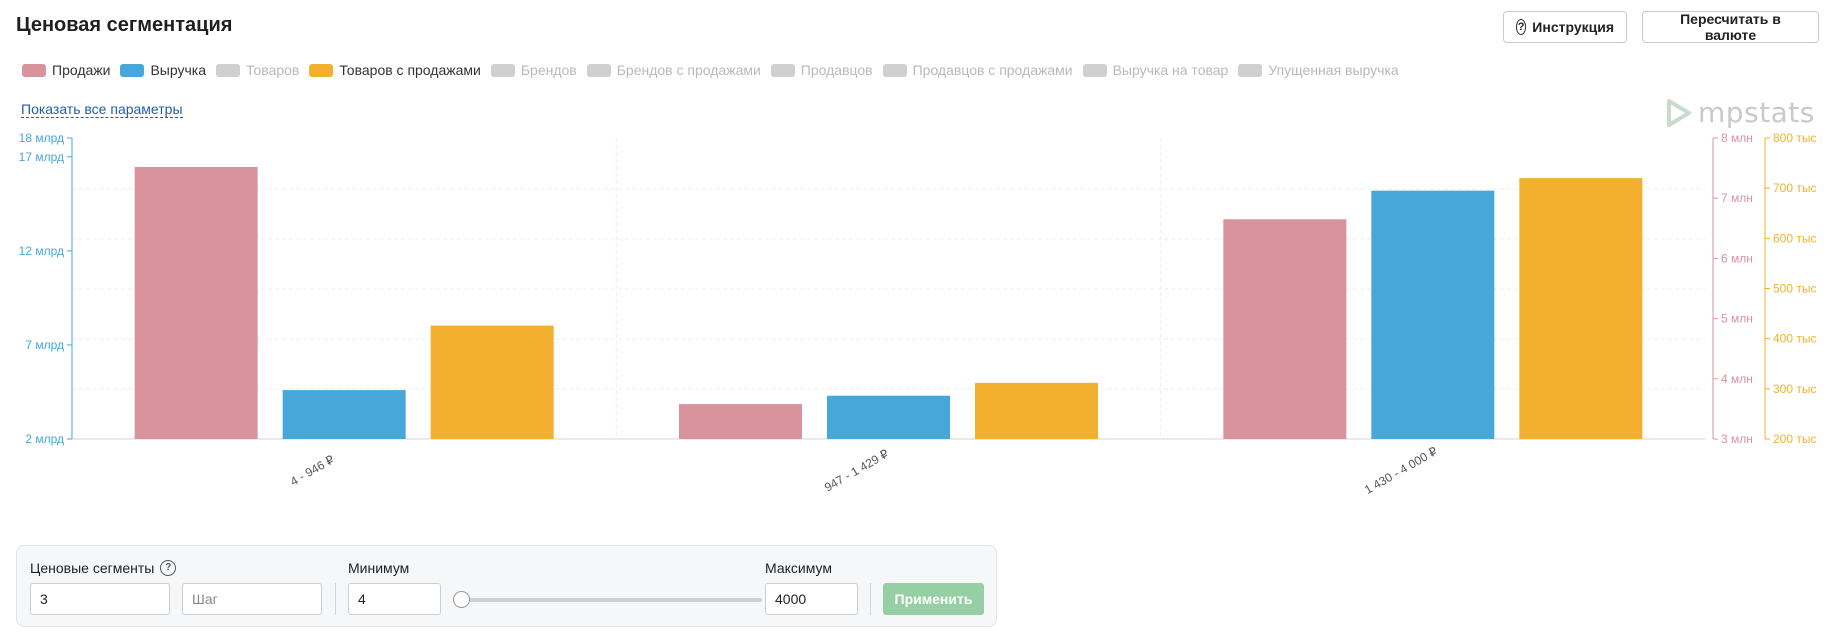 The width and height of the screenshot is (1827, 632). I want to click on legend-label: Выручка на товар, so click(1170, 70).